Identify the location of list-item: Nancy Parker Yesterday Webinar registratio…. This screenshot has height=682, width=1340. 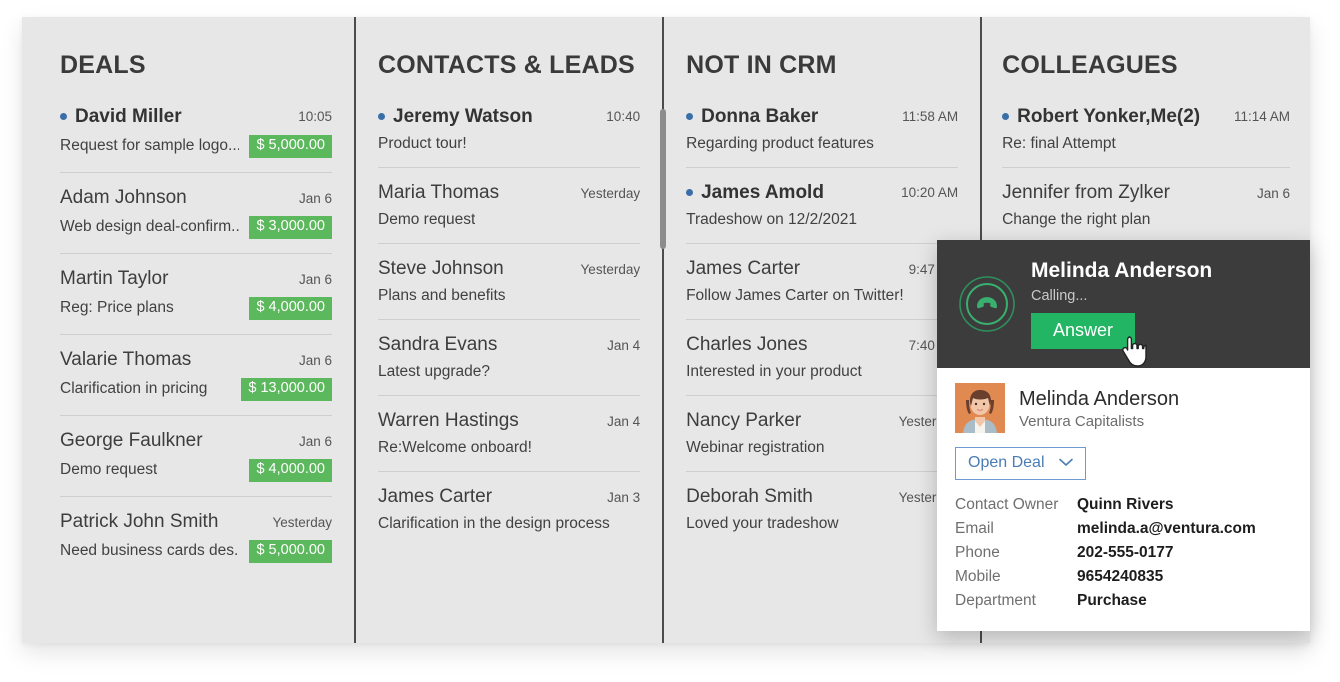
(822, 441).